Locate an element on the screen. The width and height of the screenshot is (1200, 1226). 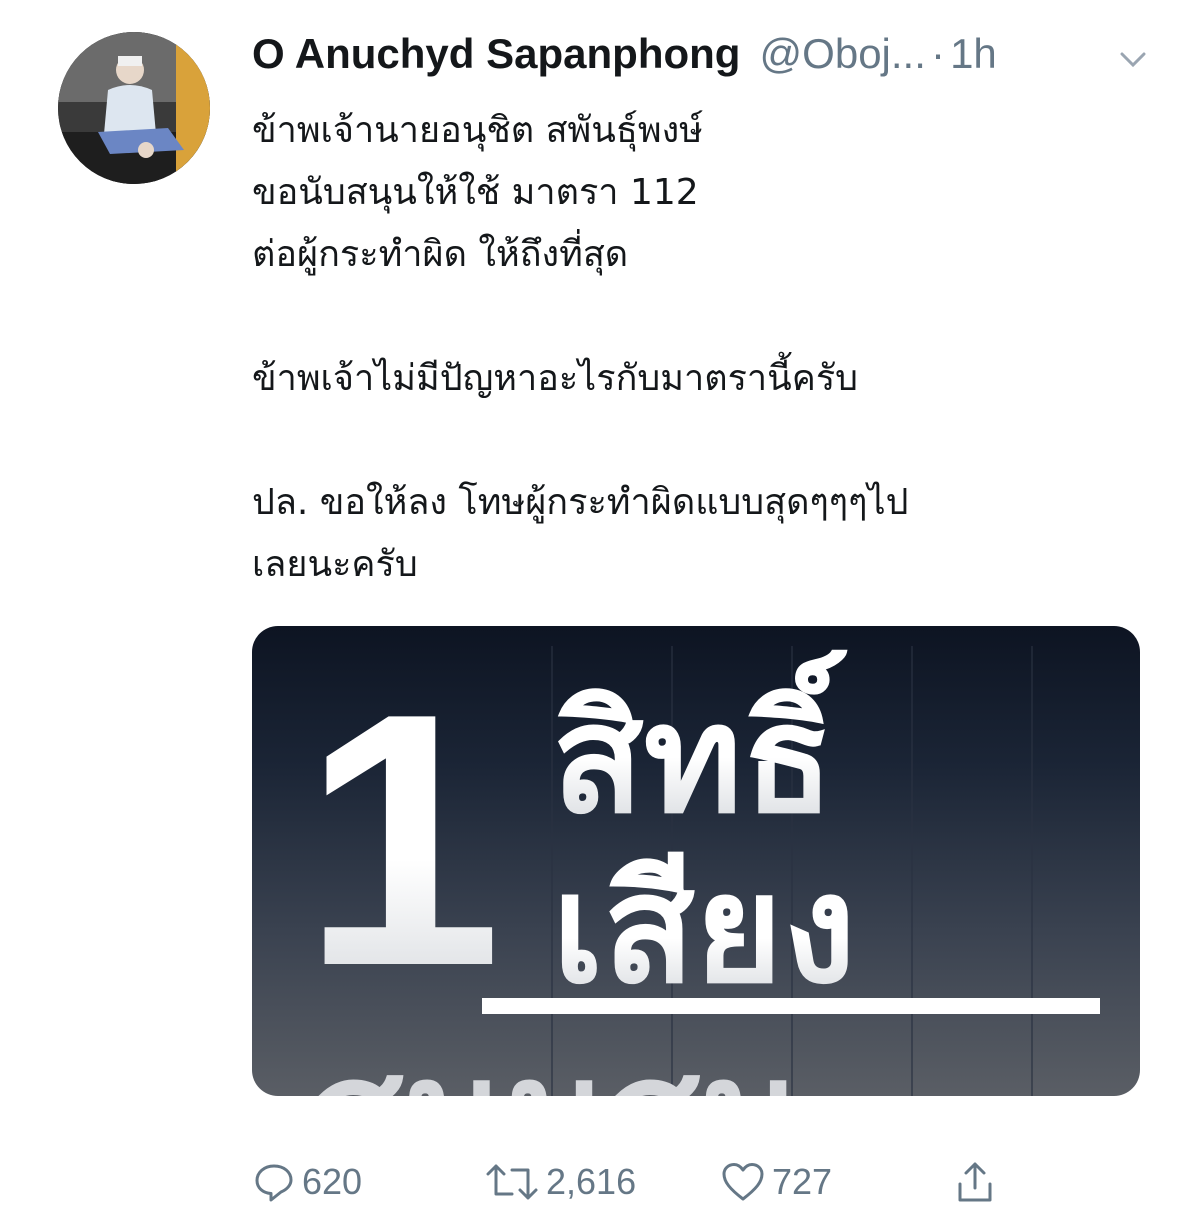
avatar-photo is located at coordinates (134, 108).